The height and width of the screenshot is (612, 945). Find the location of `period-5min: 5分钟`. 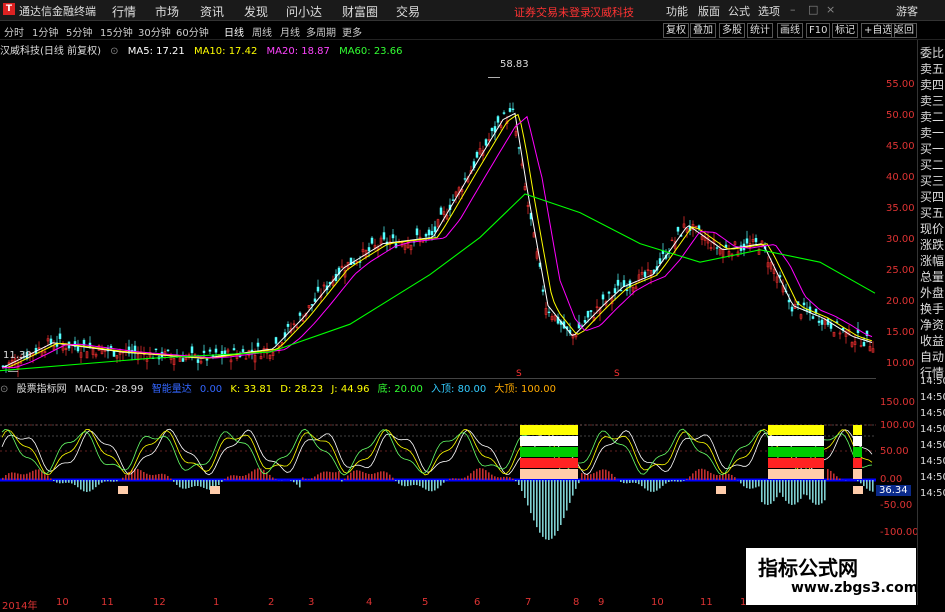

period-5min: 5分钟 is located at coordinates (79, 31).